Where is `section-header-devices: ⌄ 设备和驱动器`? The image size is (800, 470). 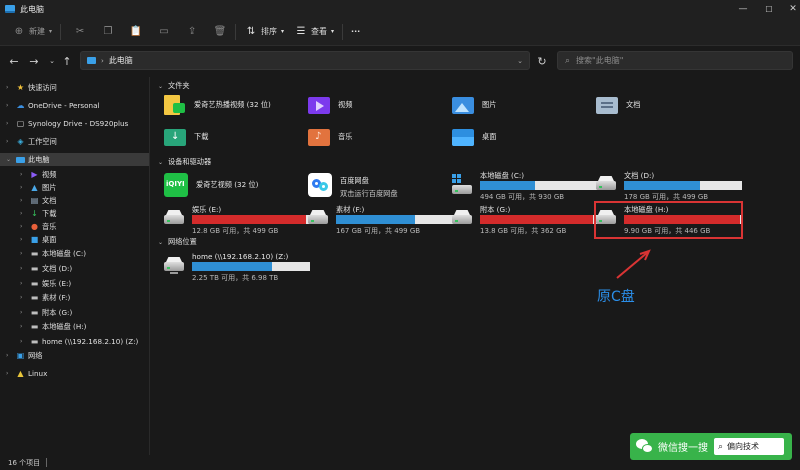 section-header-devices: ⌄ 设备和驱动器 is located at coordinates (184, 162).